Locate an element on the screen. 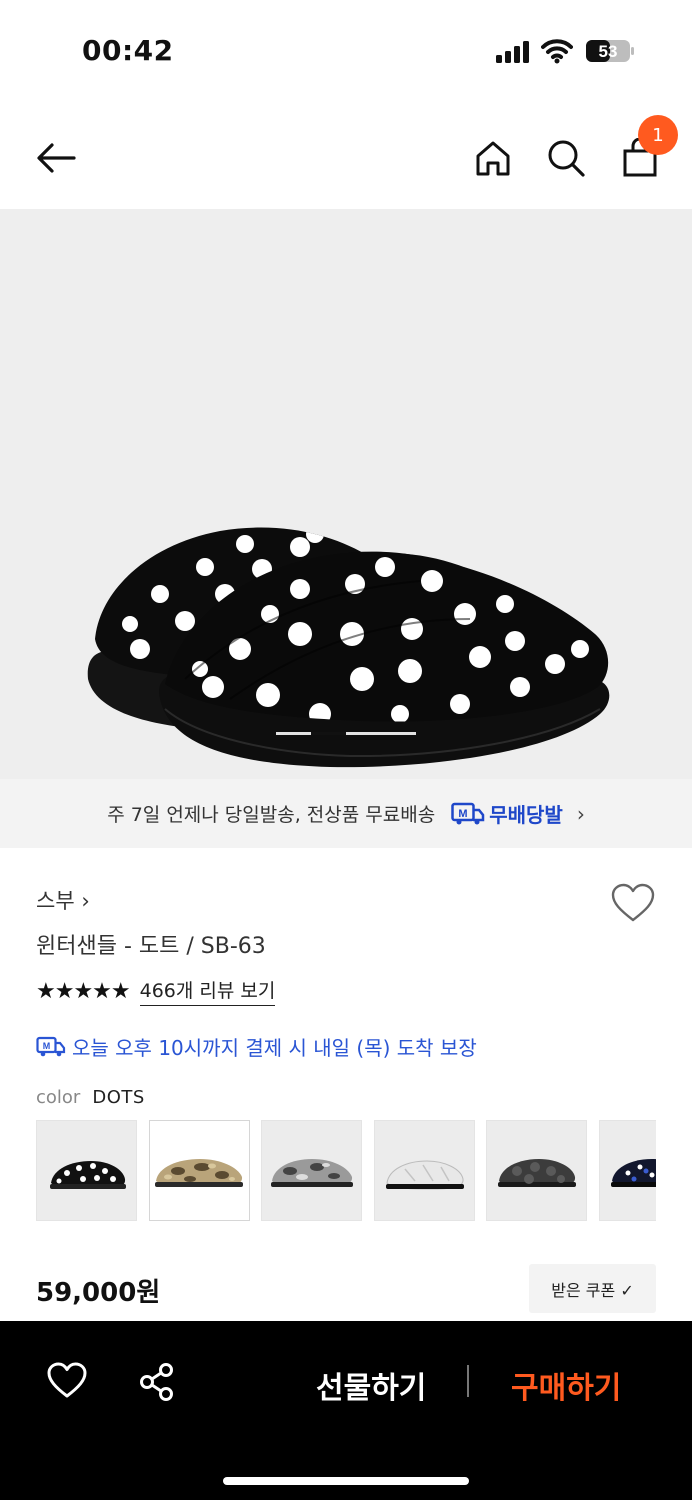 This screenshot has height=1500, width=692. wifi-icon is located at coordinates (557, 51).